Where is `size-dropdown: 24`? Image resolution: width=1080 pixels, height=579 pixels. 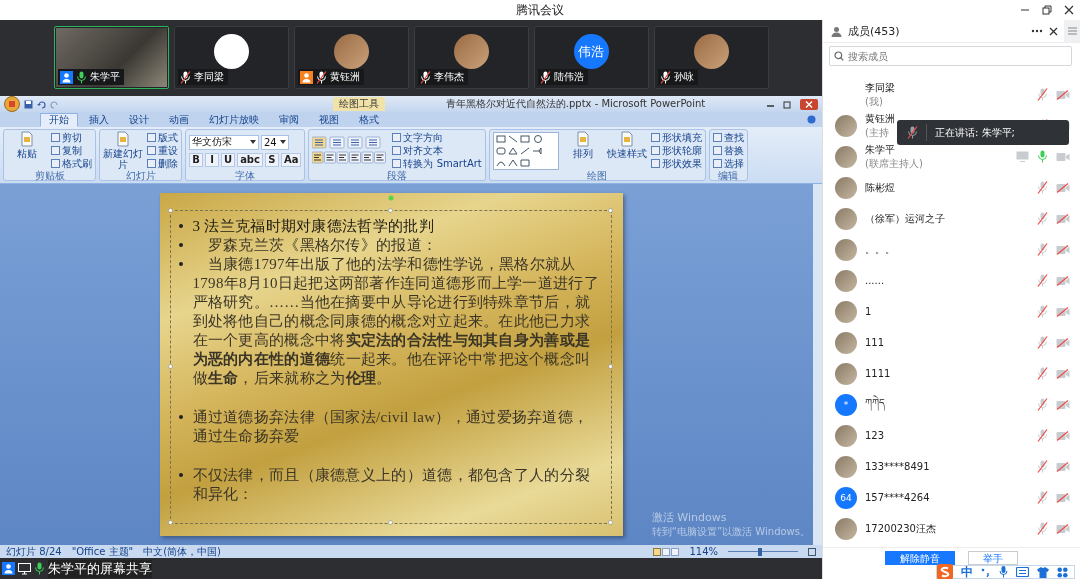
size-dropdown: 24 is located at coordinates (275, 142).